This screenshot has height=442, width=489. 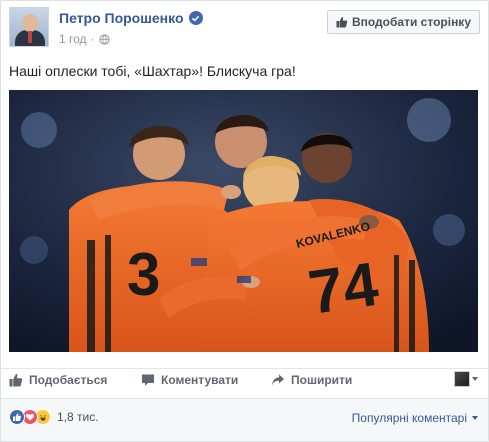 I want to click on verified-badge-icon, so click(x=195, y=18).